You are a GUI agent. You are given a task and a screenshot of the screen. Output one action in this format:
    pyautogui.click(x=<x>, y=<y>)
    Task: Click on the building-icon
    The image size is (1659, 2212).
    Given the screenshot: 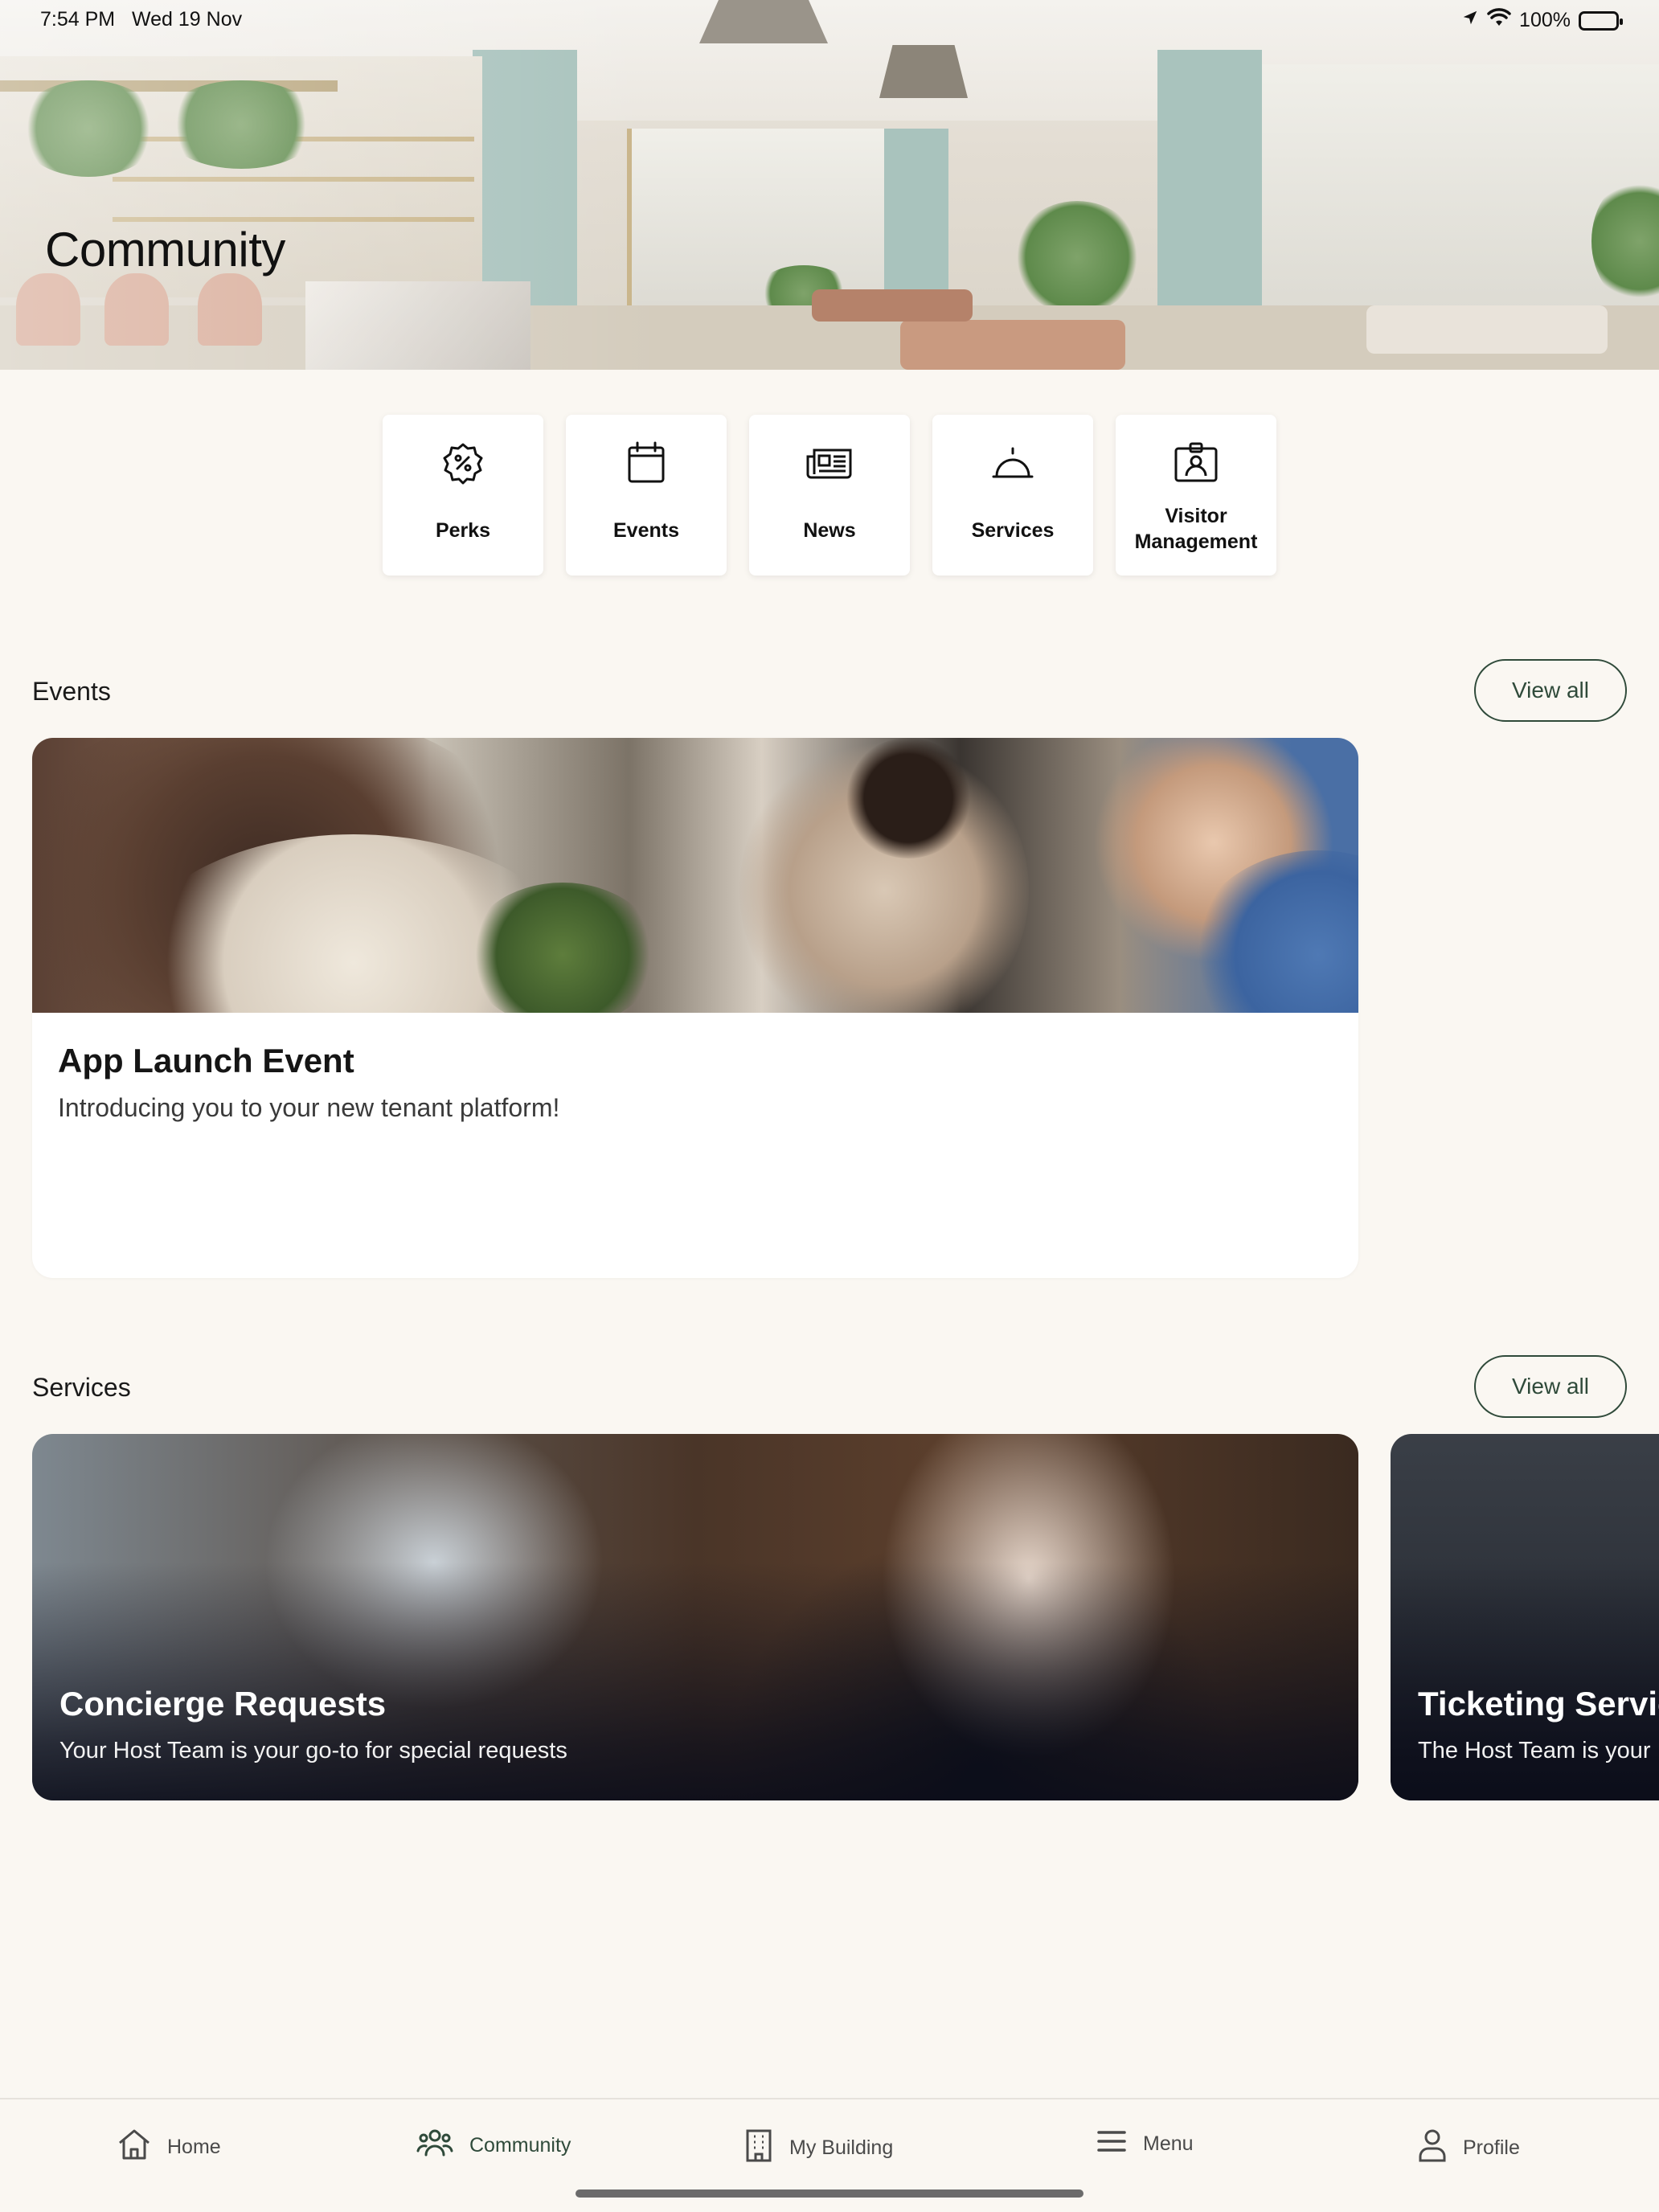 What is the action you would take?
    pyautogui.click(x=758, y=2148)
    